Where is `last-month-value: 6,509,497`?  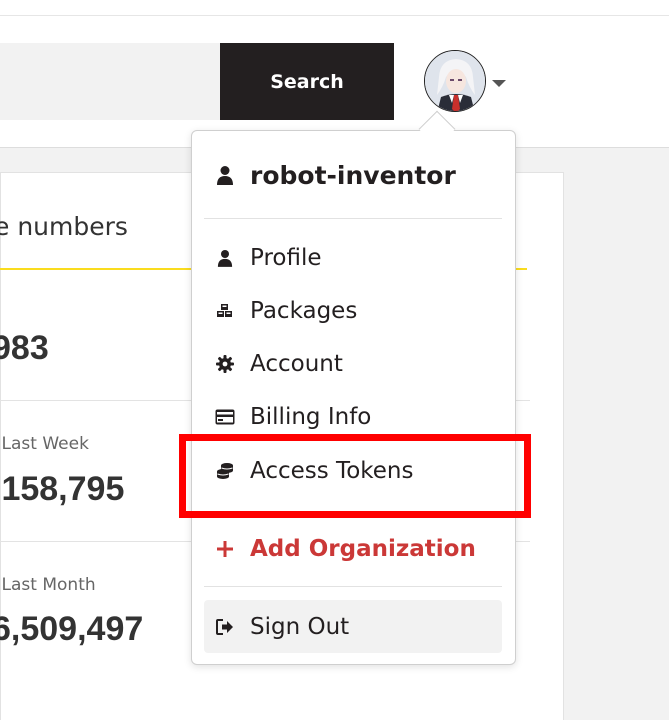
last-month-value: 6,509,497 is located at coordinates (72, 629).